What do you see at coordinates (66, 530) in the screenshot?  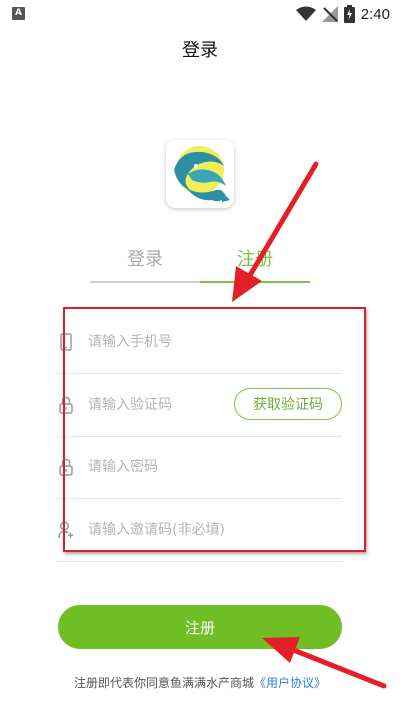 I see `user-add-icon` at bounding box center [66, 530].